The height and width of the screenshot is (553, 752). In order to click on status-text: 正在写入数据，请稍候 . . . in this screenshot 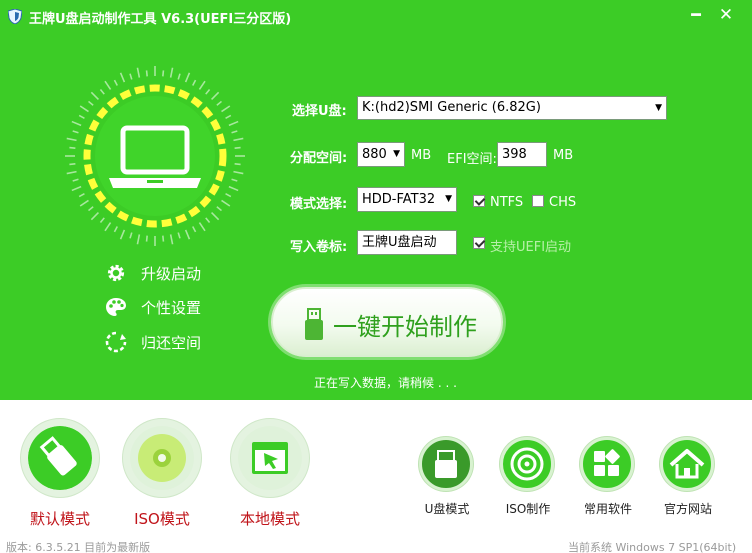, I will do `click(385, 383)`.